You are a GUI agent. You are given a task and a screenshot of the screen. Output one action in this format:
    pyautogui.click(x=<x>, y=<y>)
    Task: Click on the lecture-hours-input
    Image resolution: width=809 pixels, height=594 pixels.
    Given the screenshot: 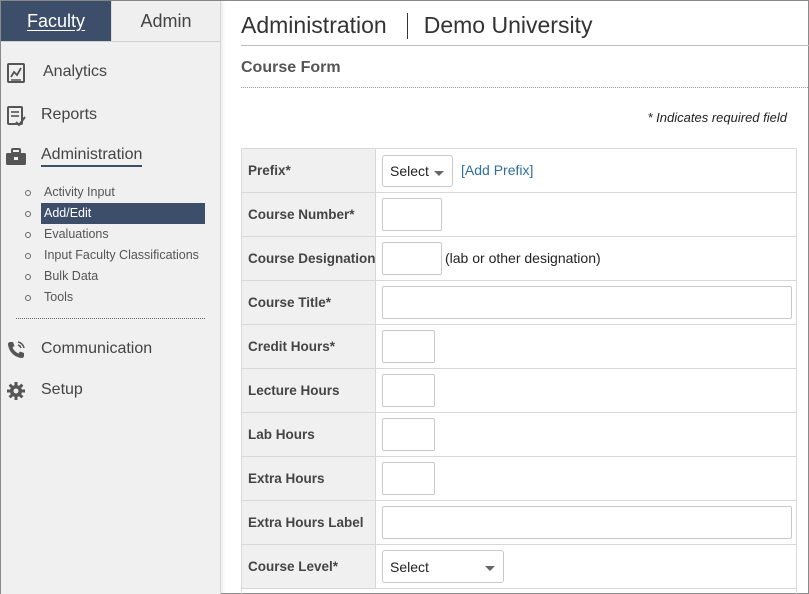 What is the action you would take?
    pyautogui.click(x=408, y=390)
    